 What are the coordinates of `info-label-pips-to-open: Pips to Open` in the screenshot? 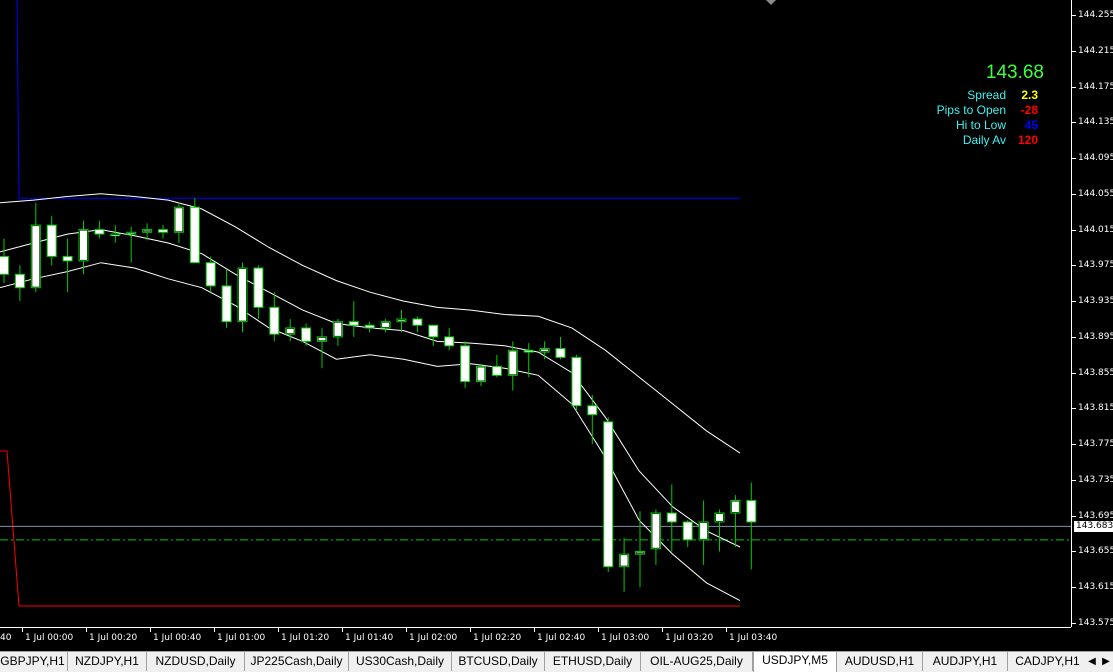 It's located at (971, 110).